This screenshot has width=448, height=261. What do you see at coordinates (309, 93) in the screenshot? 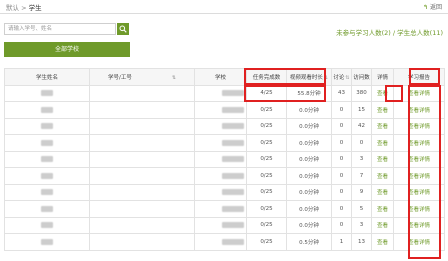
I see `cell-video: 55.8分钟` at bounding box center [309, 93].